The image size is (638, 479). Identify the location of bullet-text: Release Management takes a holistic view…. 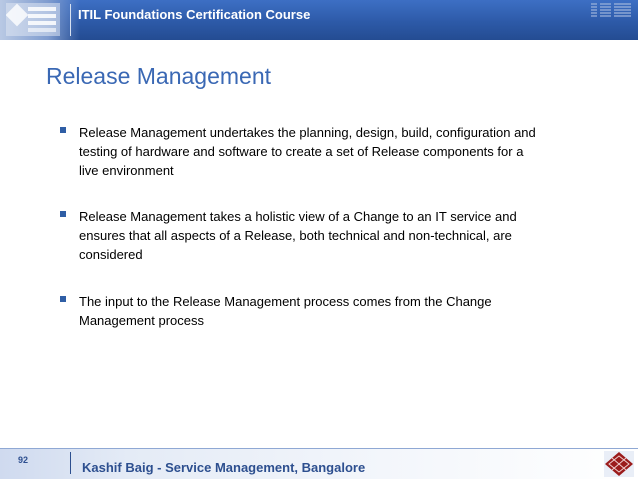
(329, 235).